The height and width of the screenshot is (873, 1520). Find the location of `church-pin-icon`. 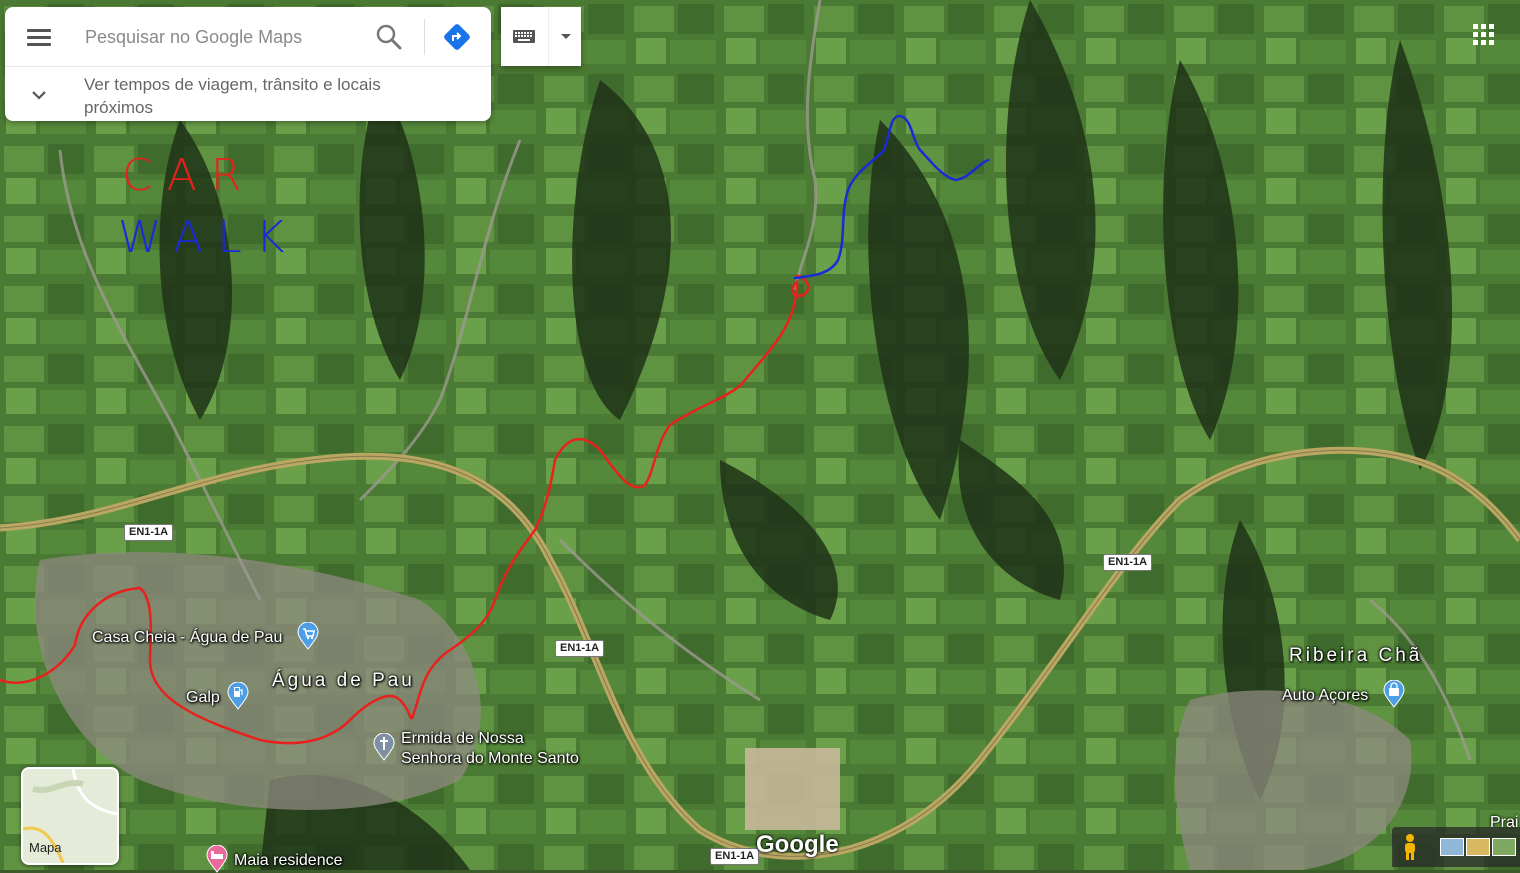

church-pin-icon is located at coordinates (384, 747).